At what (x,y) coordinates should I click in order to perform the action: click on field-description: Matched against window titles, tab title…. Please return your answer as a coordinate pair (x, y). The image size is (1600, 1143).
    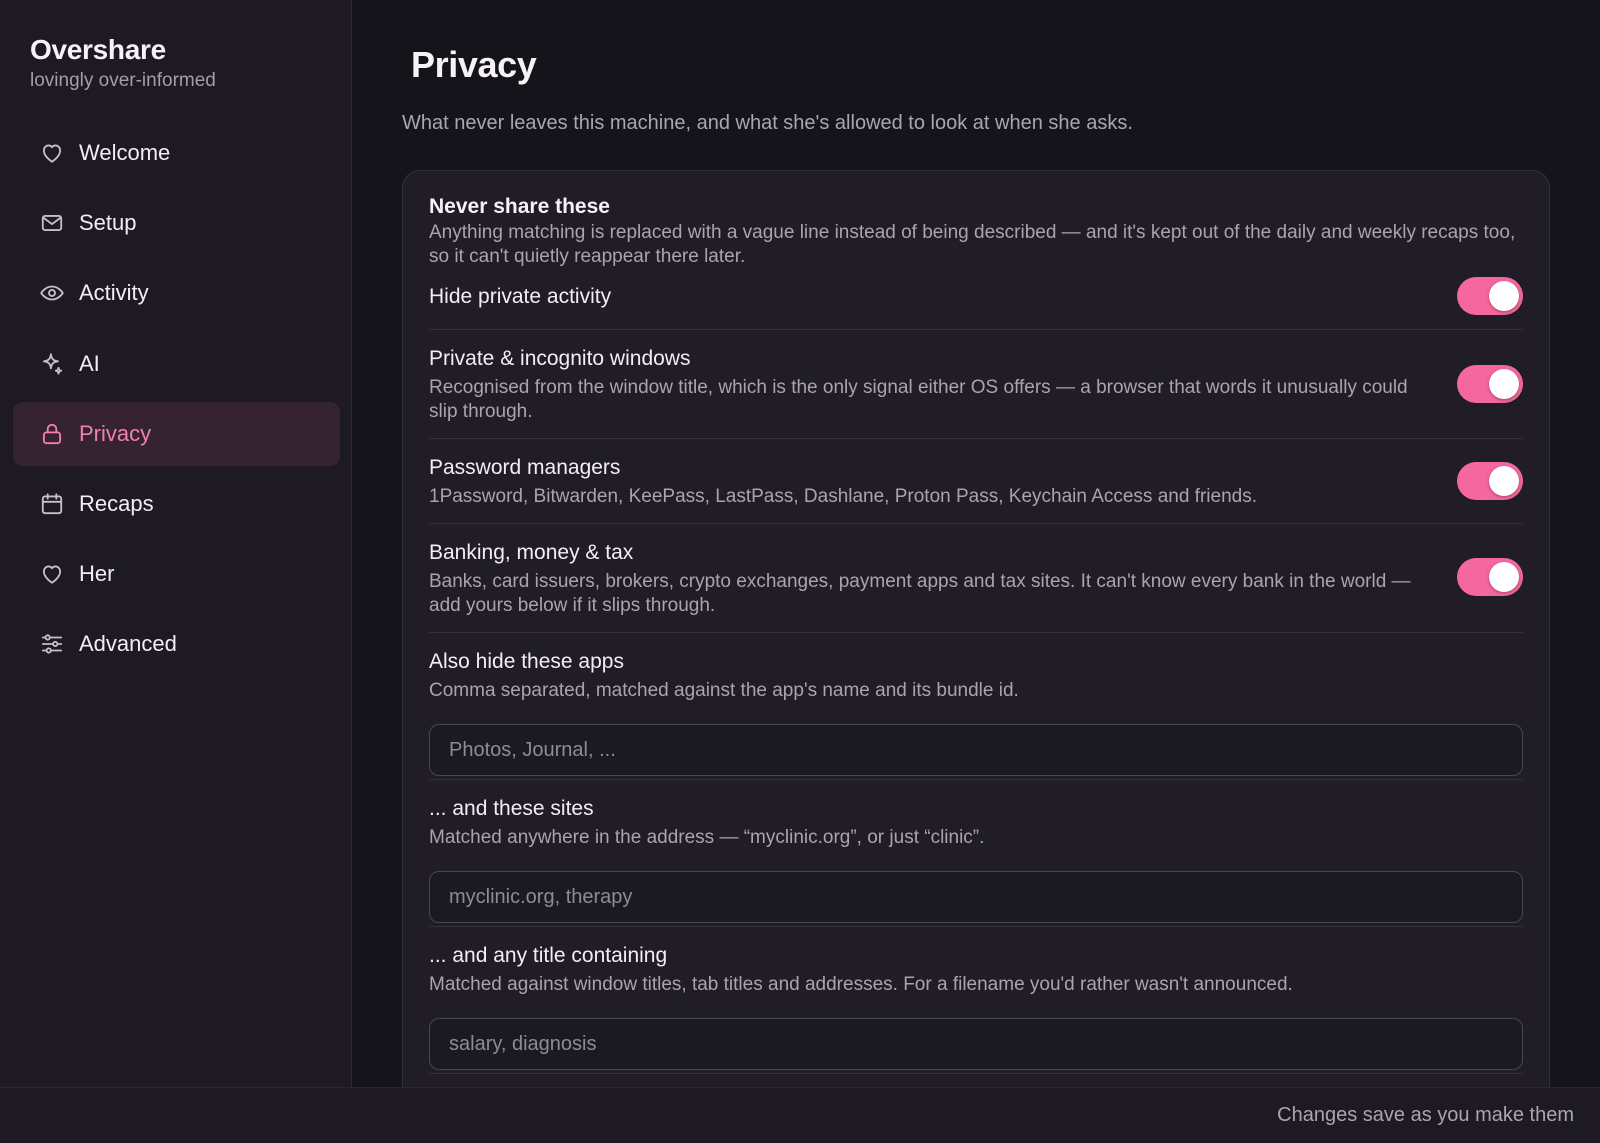
    Looking at the image, I should click on (861, 984).